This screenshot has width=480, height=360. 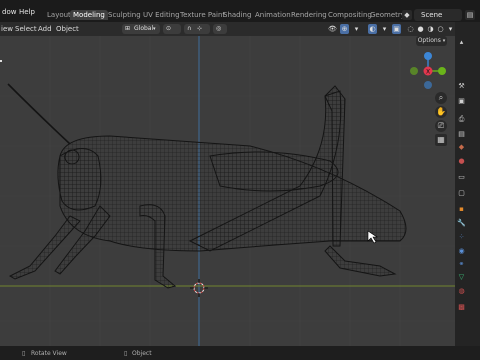 What do you see at coordinates (461, 237) in the screenshot?
I see `particles-icon: ⁘` at bounding box center [461, 237].